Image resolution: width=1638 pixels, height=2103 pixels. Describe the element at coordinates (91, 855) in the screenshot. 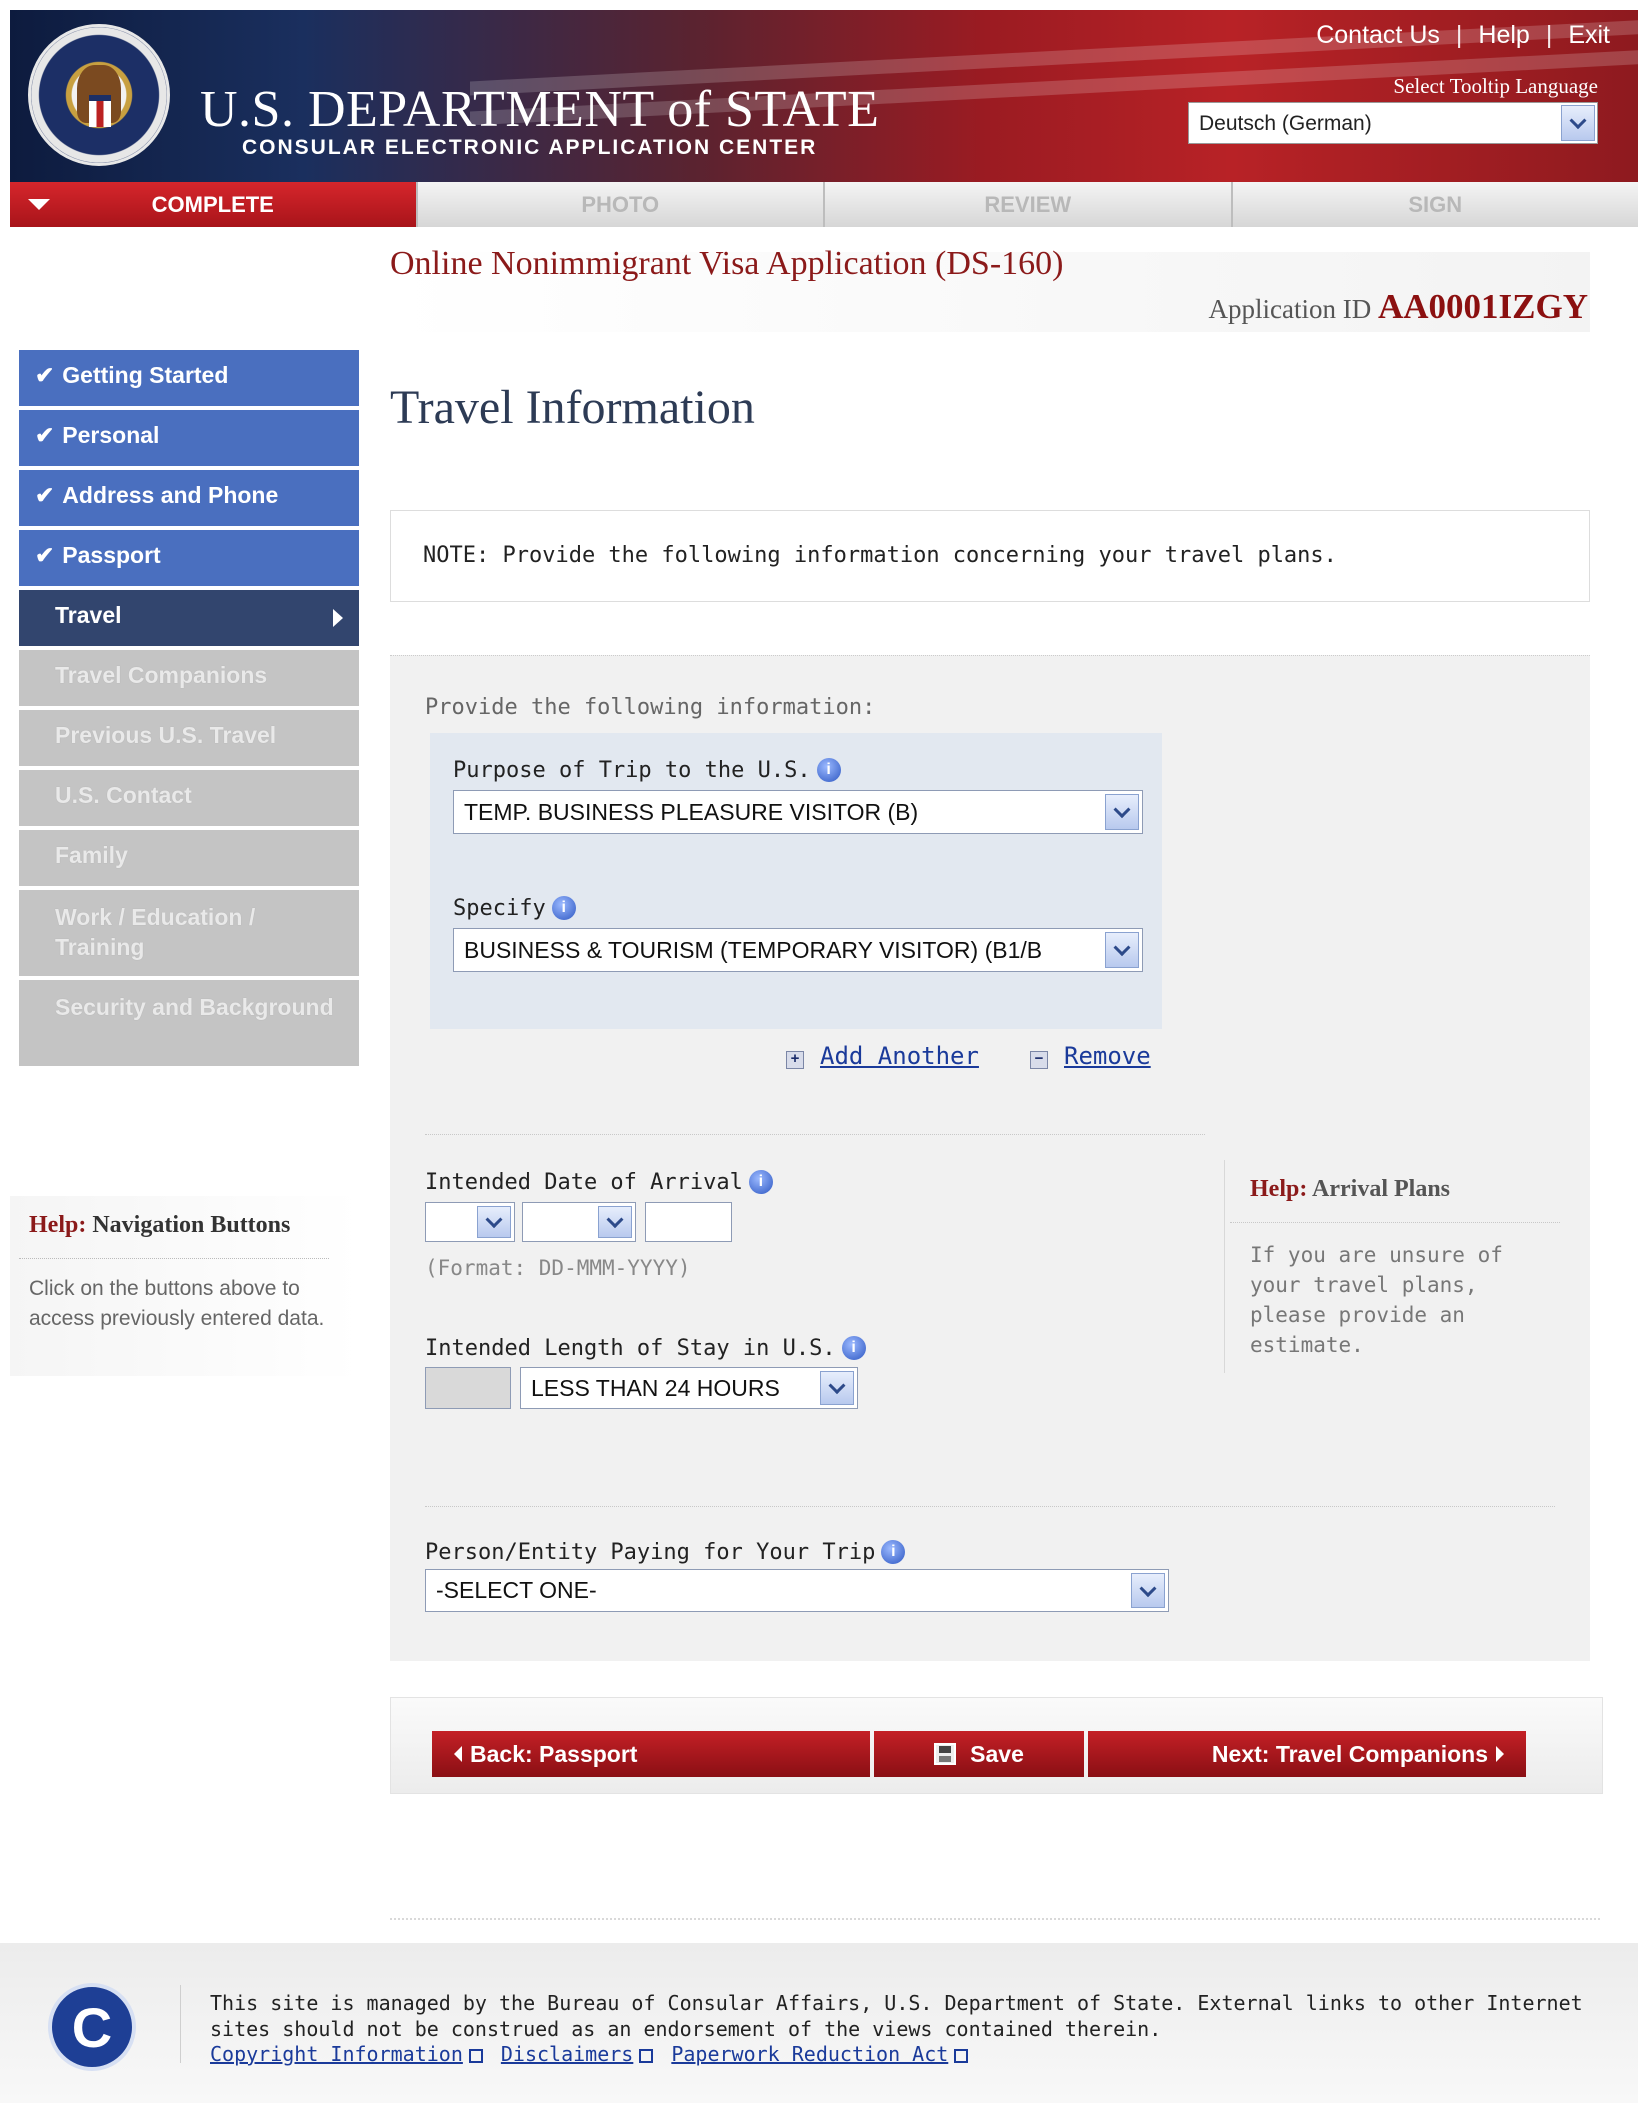

I see `sidebar-item-label: Family` at that location.